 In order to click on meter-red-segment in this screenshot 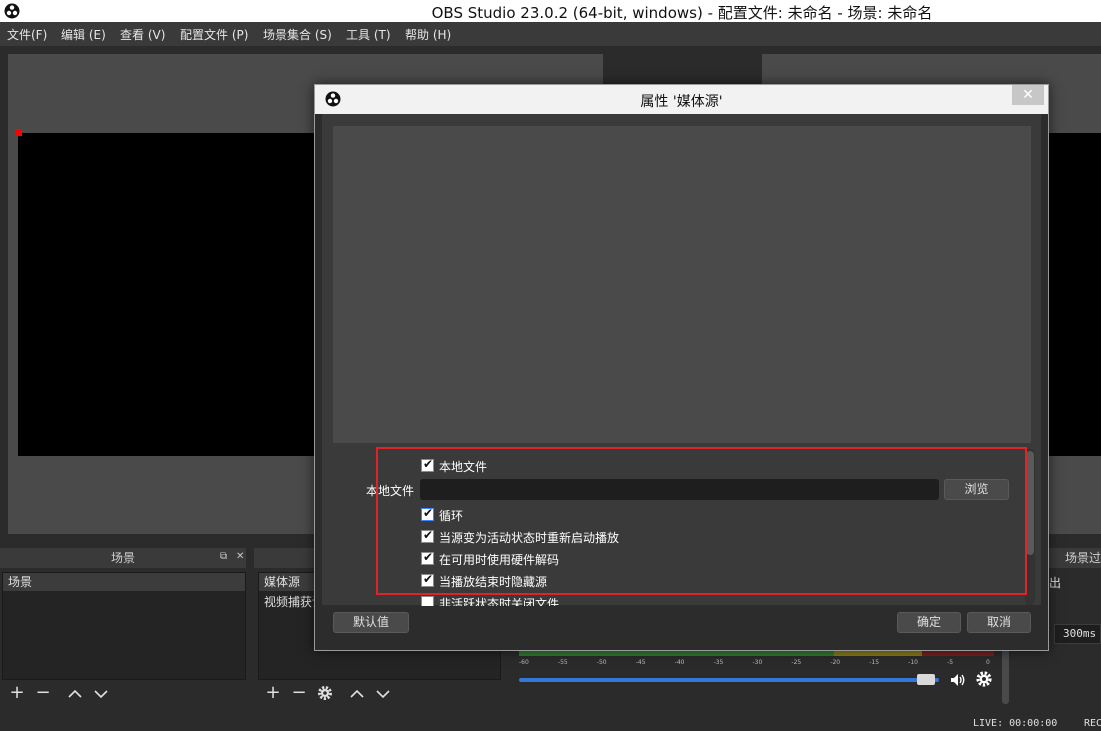, I will do `click(958, 653)`.